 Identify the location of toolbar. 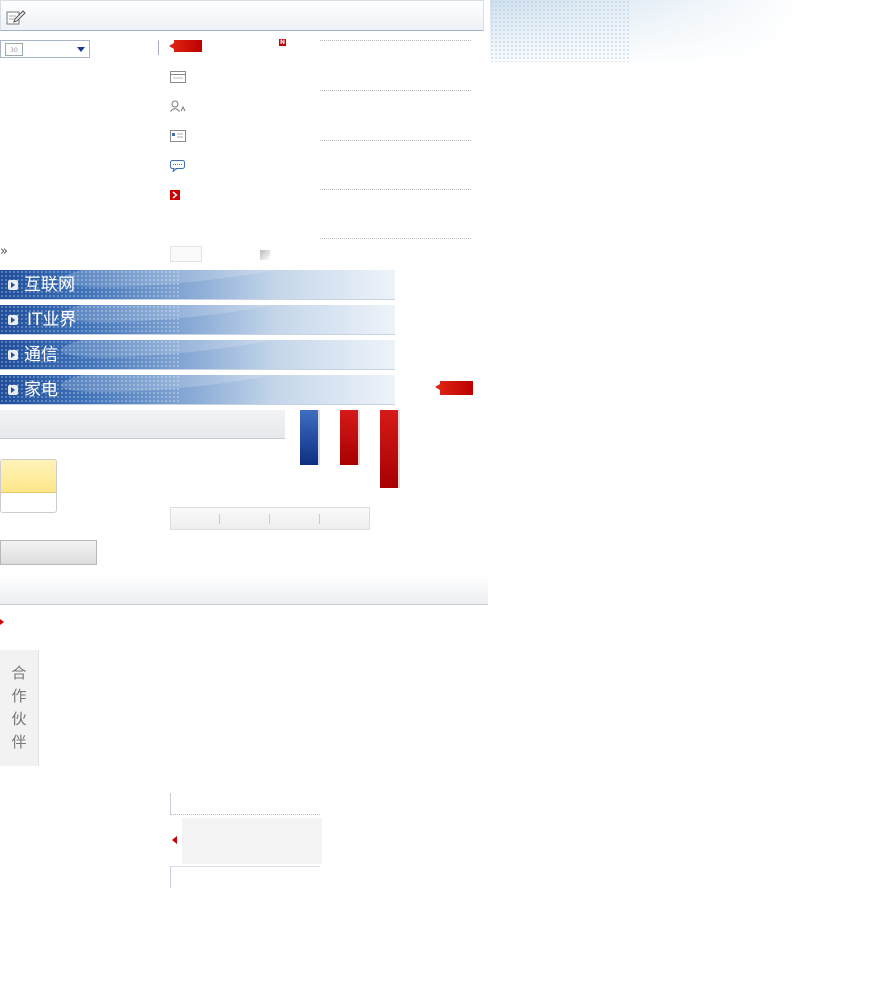
(242, 15).